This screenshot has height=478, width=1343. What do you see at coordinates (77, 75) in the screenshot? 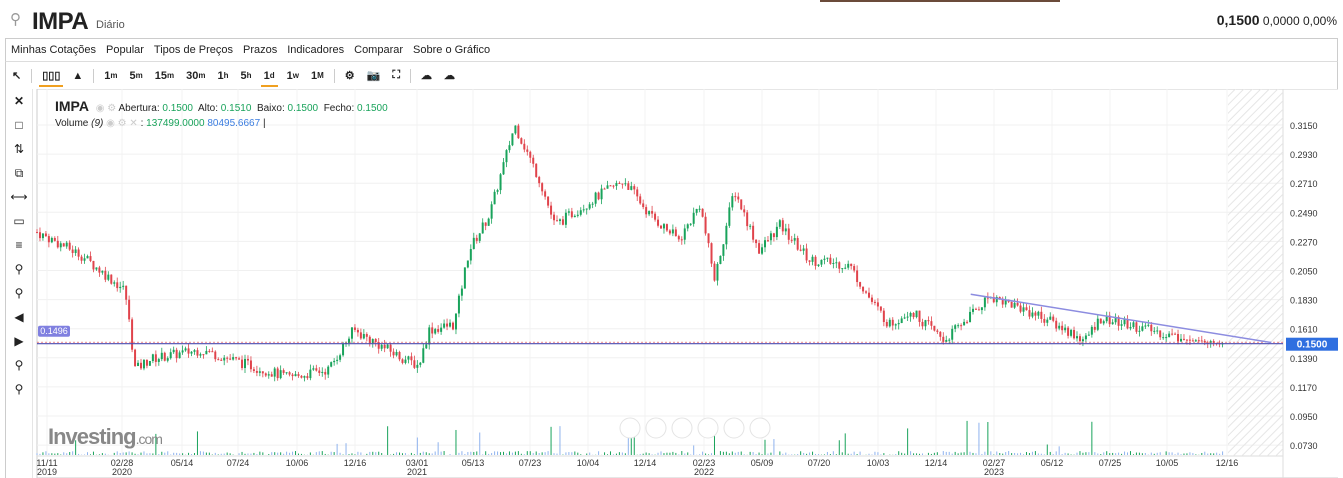
I see `area-chart-icon: ▲` at bounding box center [77, 75].